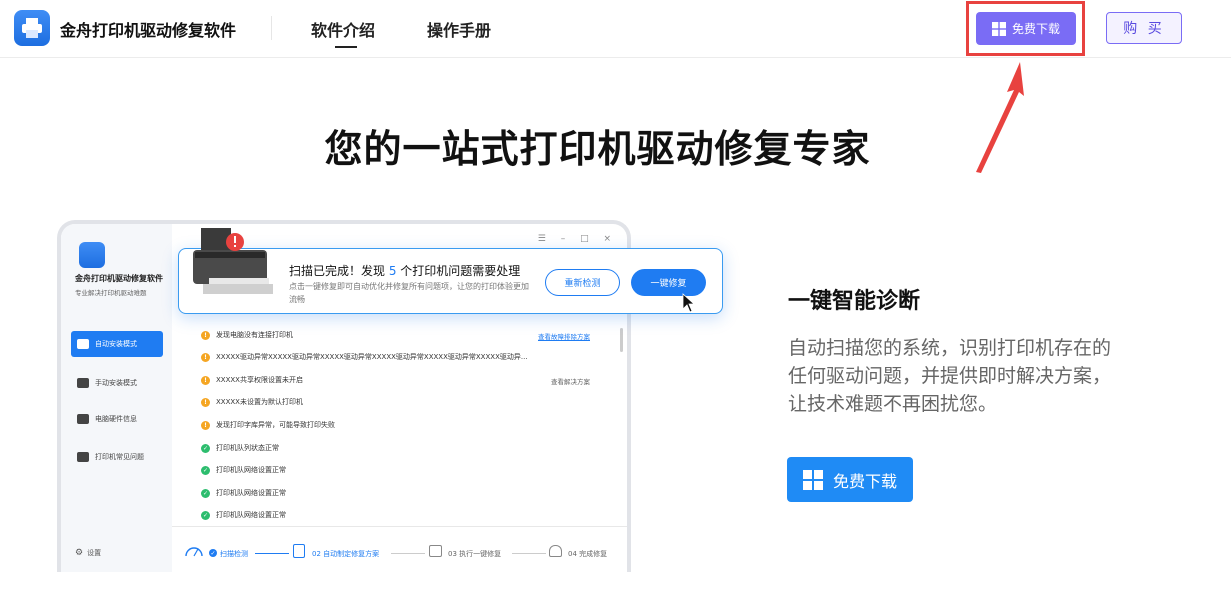  I want to click on issue-row: ! XXXXX共享权限设置未开启, so click(252, 380).